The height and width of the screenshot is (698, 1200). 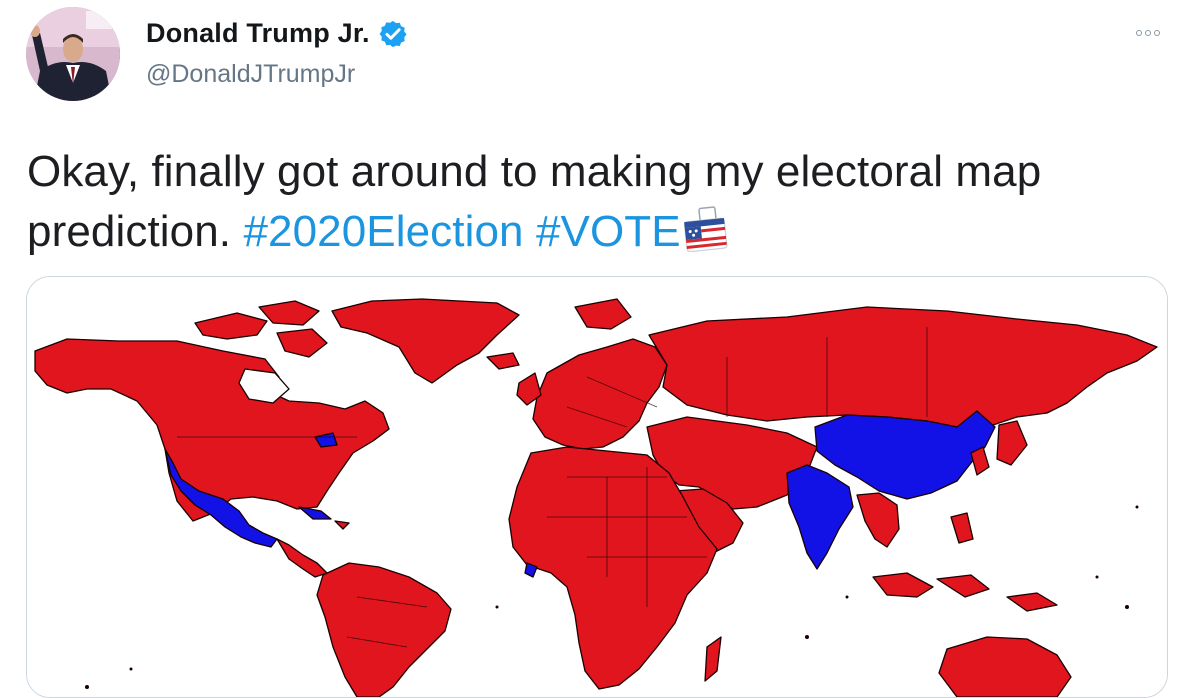 I want to click on hashtag-link: #VOTE, so click(x=608, y=231).